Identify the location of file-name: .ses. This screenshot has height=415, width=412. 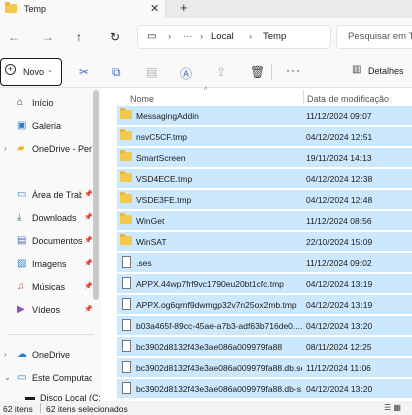
(144, 263).